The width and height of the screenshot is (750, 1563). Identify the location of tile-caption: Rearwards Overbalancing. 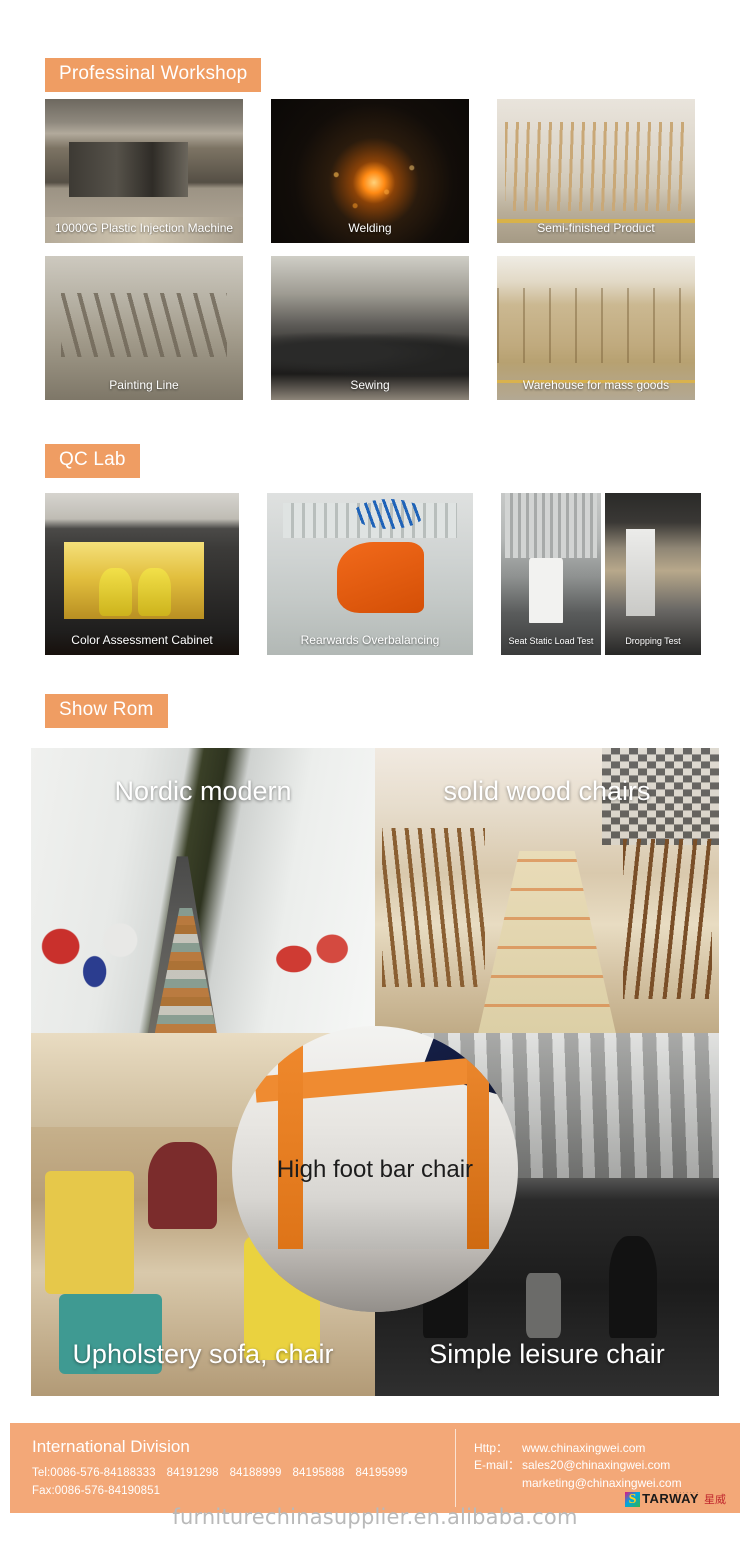
(370, 639).